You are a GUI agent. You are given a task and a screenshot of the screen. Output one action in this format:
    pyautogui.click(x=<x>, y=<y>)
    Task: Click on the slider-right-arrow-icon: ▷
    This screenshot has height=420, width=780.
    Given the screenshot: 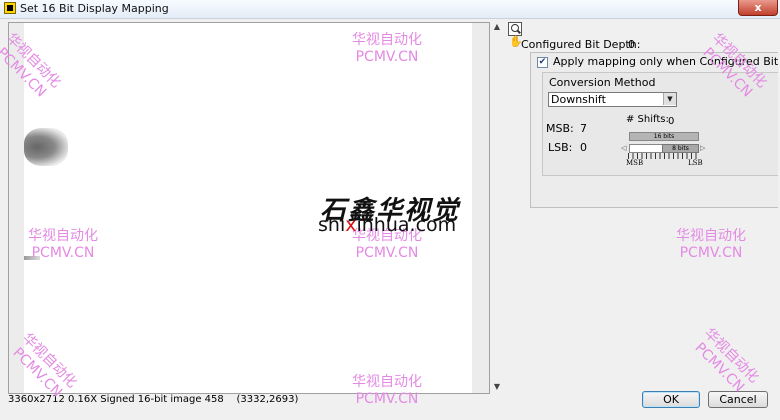 What is the action you would take?
    pyautogui.click(x=703, y=148)
    